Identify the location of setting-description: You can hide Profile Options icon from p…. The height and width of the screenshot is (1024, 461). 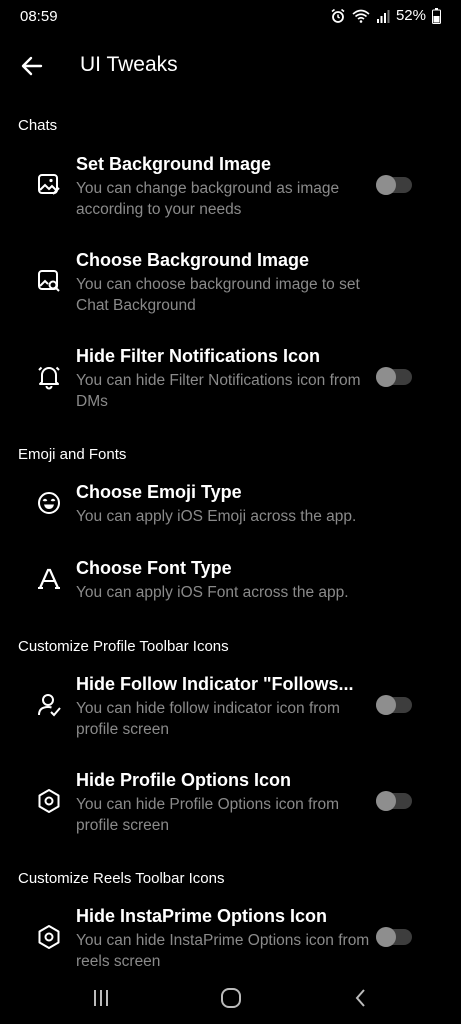
(208, 815).